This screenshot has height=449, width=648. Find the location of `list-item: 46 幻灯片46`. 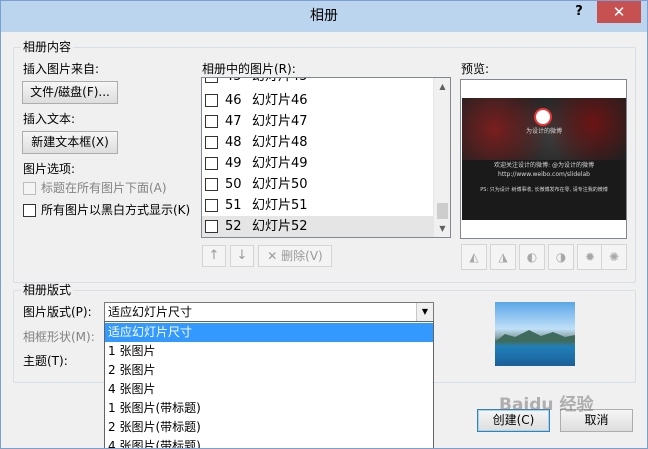

list-item: 46 幻灯片46 is located at coordinates (317, 100).